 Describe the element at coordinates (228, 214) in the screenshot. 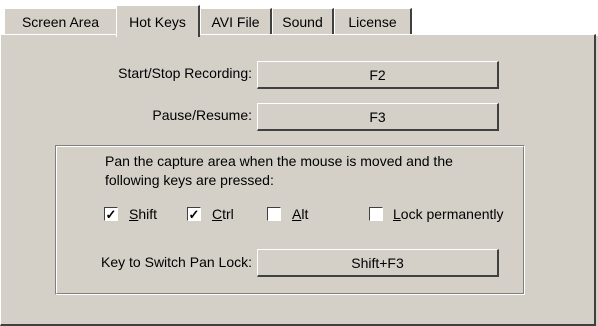

I see `ctrl-label-rest: trl` at that location.